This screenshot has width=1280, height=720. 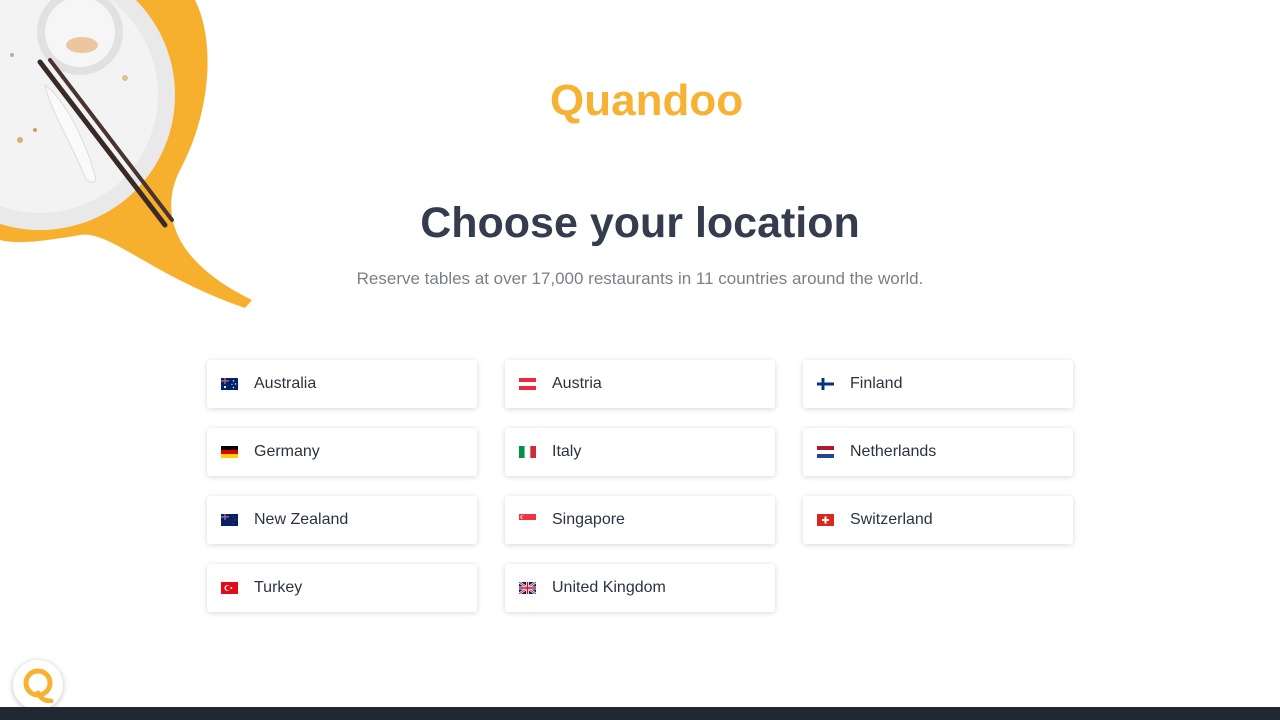 What do you see at coordinates (342, 384) in the screenshot?
I see `country-card-australia: Australia` at bounding box center [342, 384].